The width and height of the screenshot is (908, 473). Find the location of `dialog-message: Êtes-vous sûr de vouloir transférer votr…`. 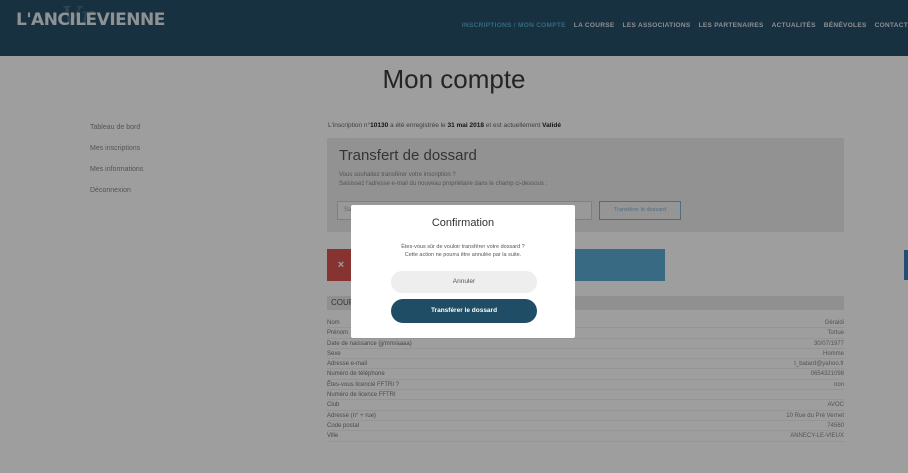

dialog-message: Êtes-vous sûr de vouloir transférer votr… is located at coordinates (463, 251).